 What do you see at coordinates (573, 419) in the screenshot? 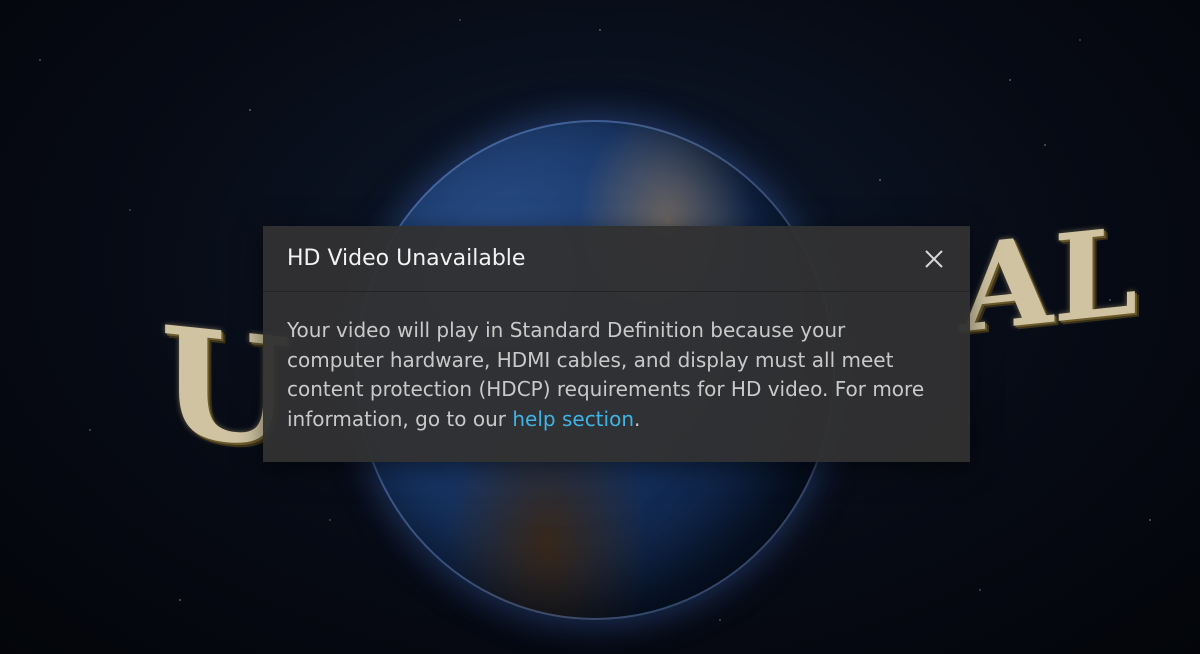
I see `help-section-link: help section` at bounding box center [573, 419].